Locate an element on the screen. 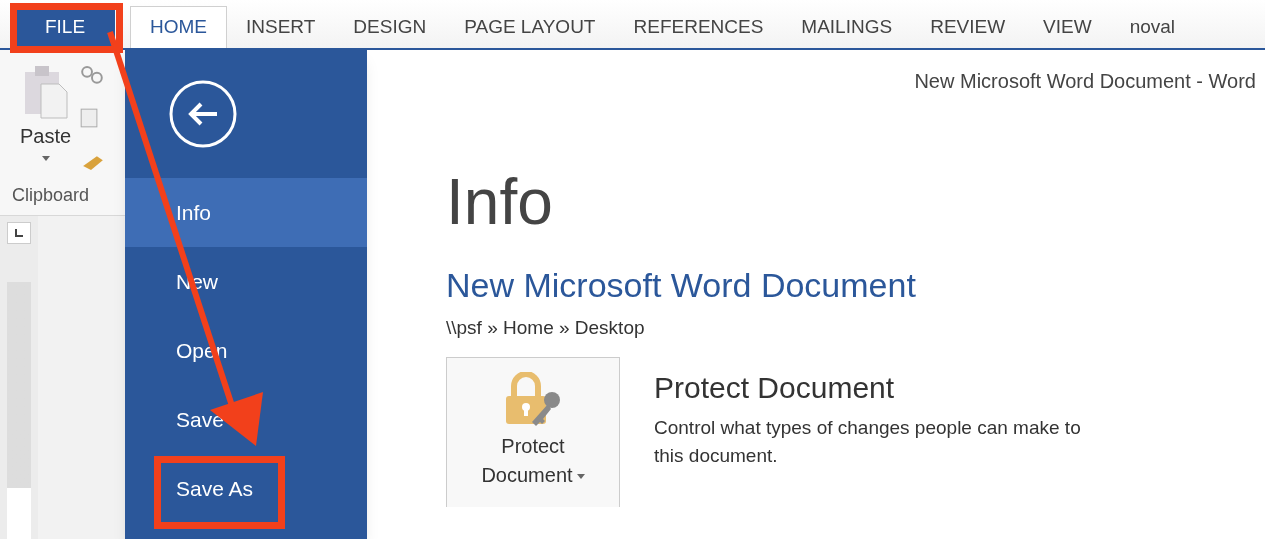 The image size is (1265, 539). ribbon-tab: MAILINGS is located at coordinates (847, 27).